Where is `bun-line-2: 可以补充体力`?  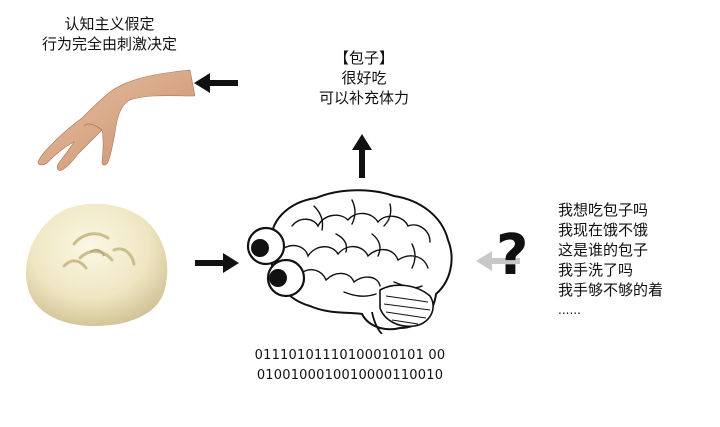
bun-line-2: 可以补充体力 is located at coordinates (363, 98).